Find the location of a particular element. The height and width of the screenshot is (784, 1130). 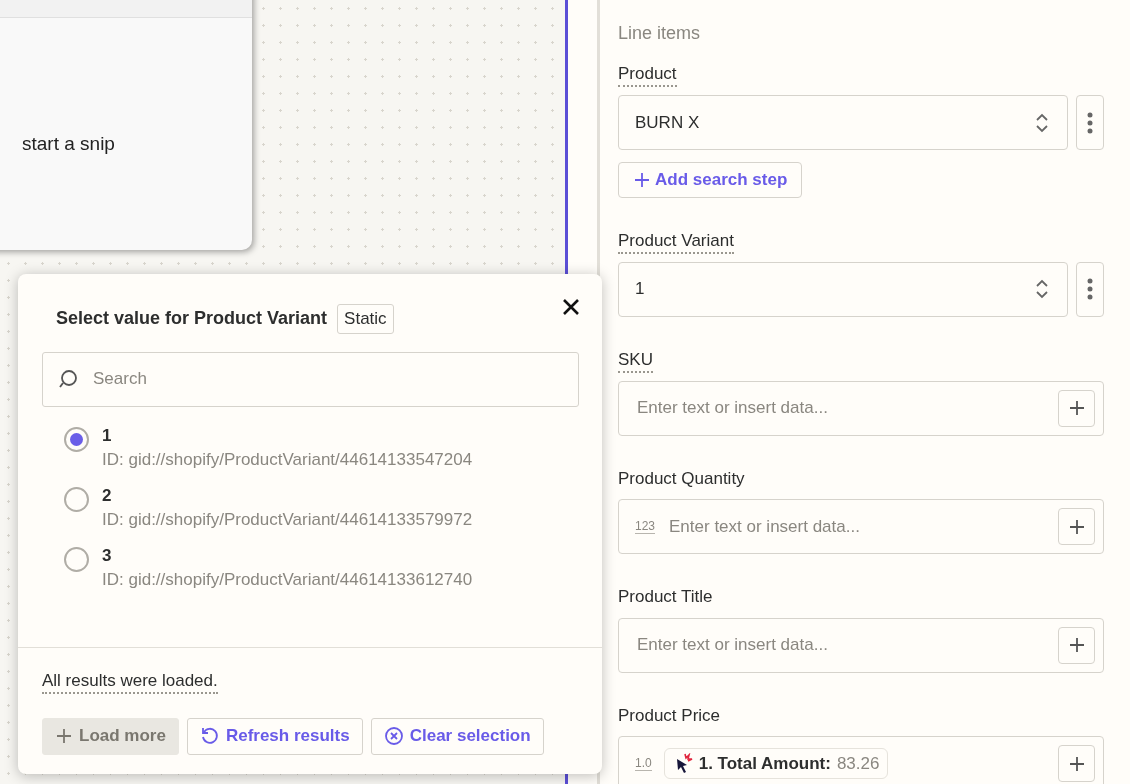

field-label: SKU is located at coordinates (635, 360).